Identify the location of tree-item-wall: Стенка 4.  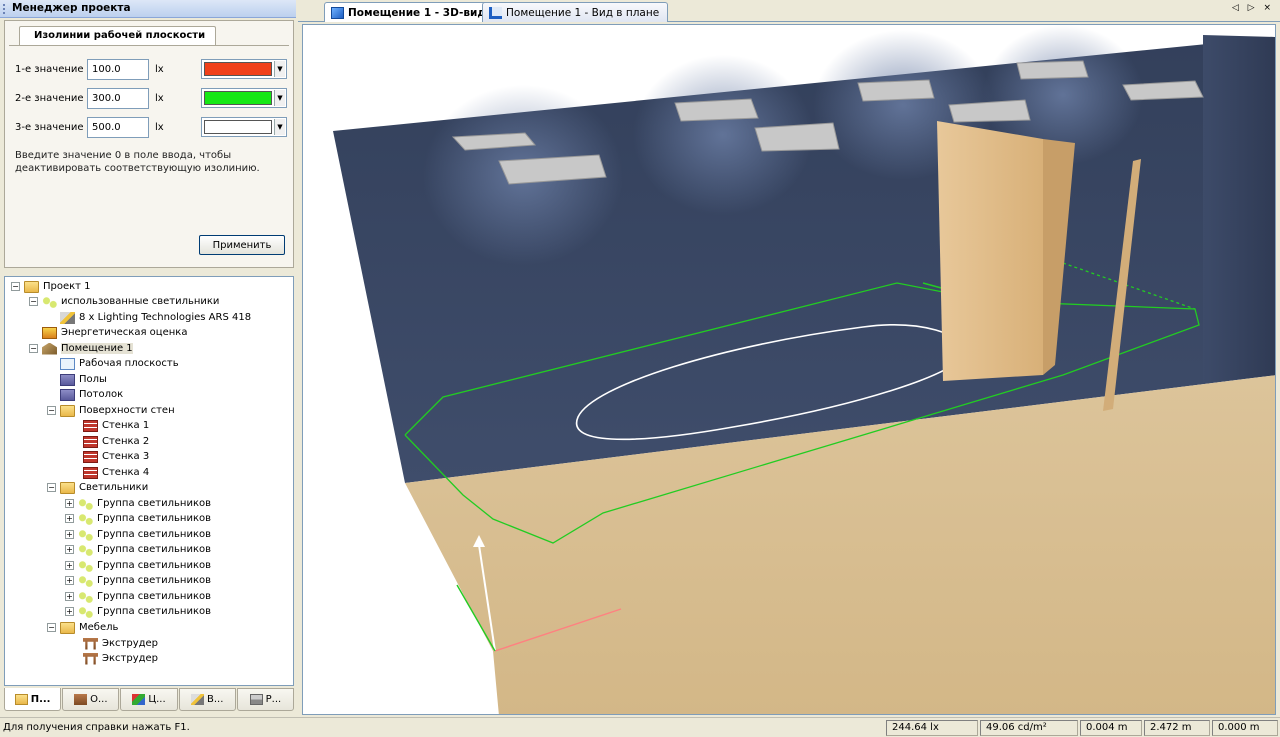
(116, 472).